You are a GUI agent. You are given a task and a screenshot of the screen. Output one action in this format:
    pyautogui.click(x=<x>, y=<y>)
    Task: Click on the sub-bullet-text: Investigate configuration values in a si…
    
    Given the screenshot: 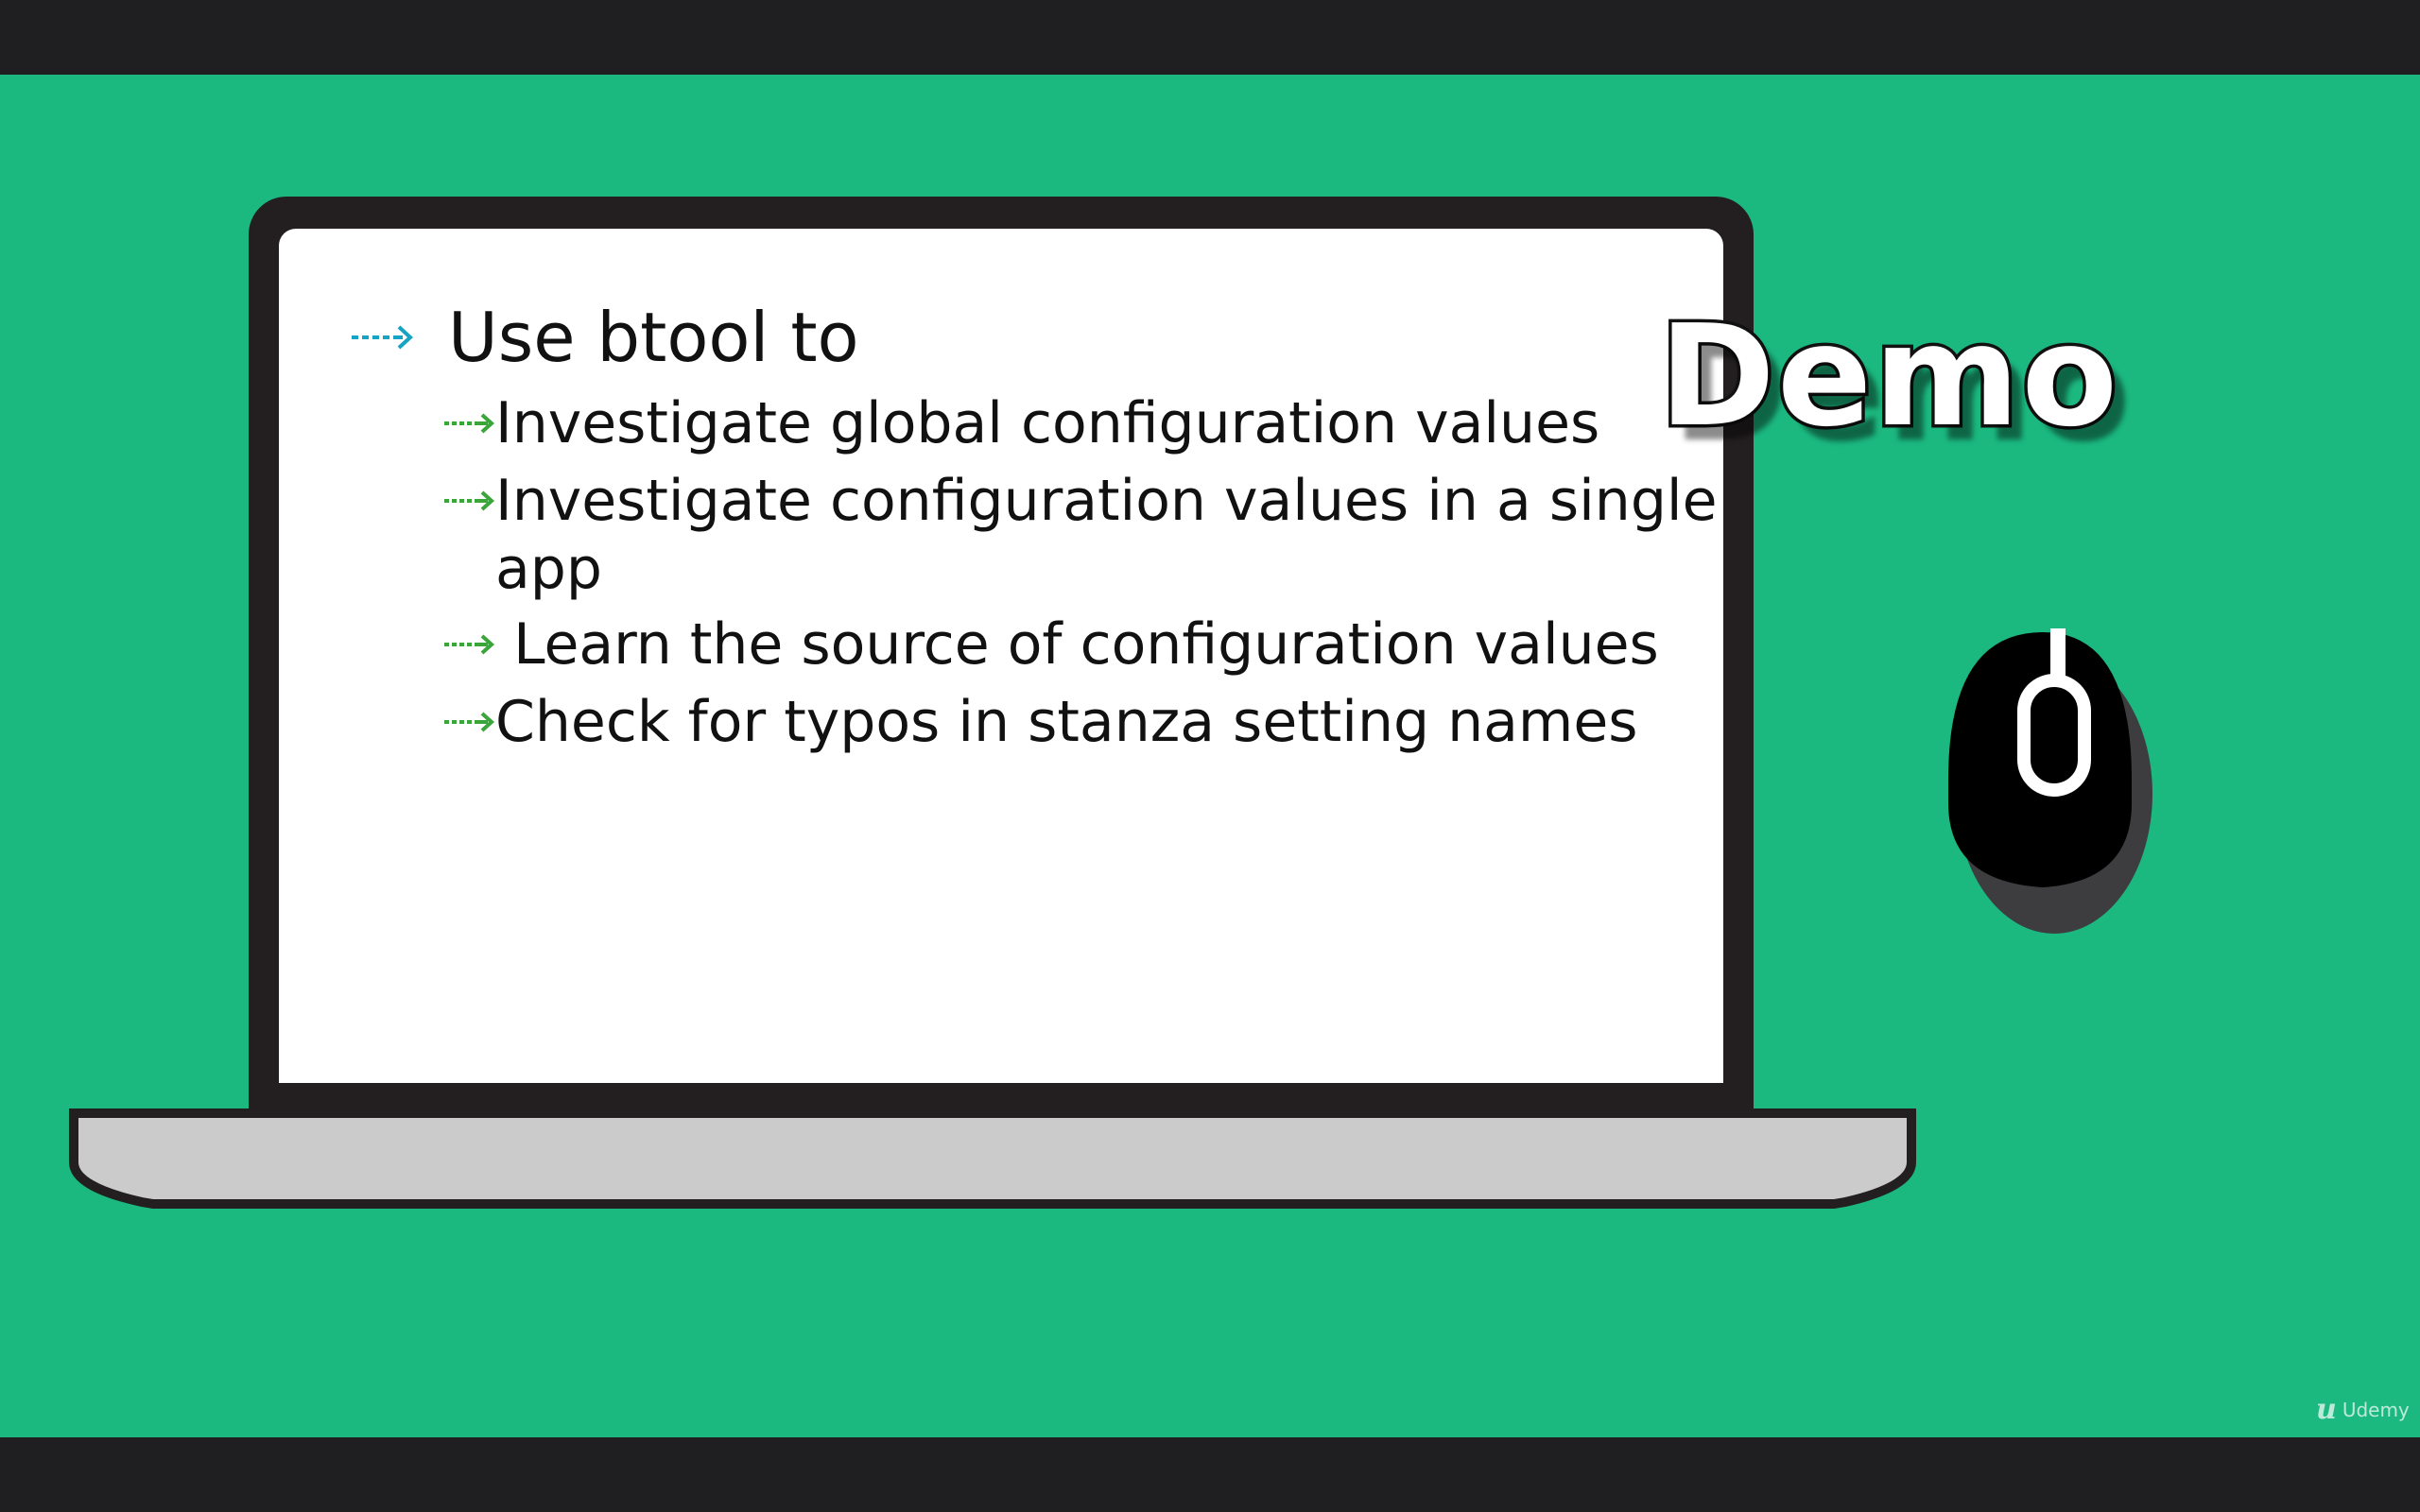 What is the action you would take?
    pyautogui.click(x=1106, y=535)
    